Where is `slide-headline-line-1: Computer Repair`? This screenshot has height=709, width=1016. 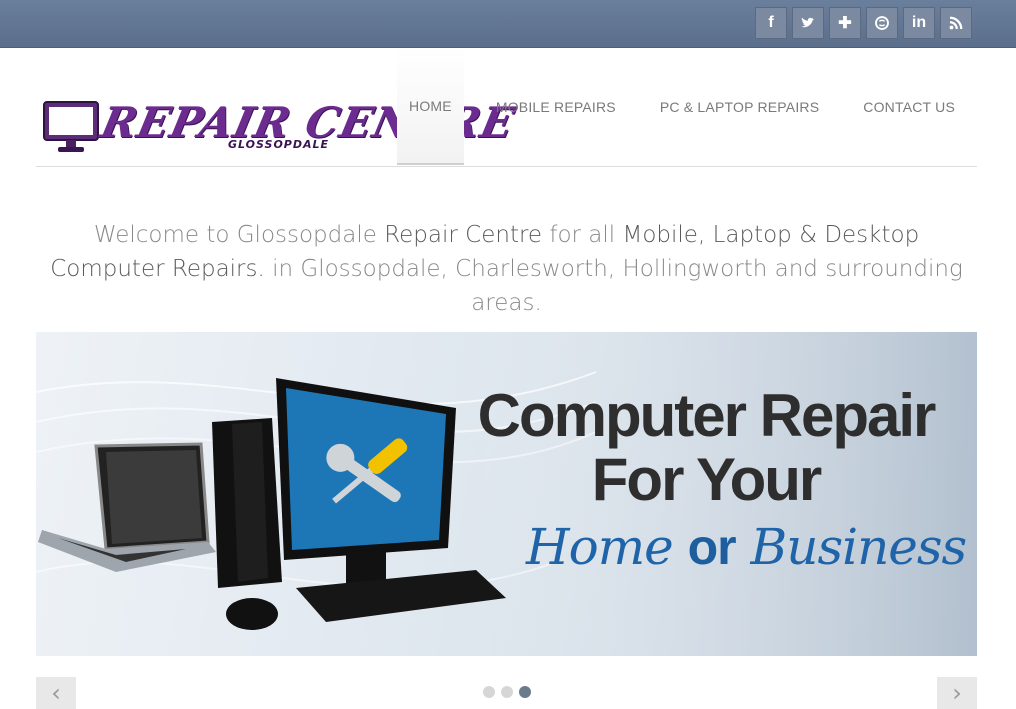
slide-headline-line-1: Computer Repair is located at coordinates (707, 415).